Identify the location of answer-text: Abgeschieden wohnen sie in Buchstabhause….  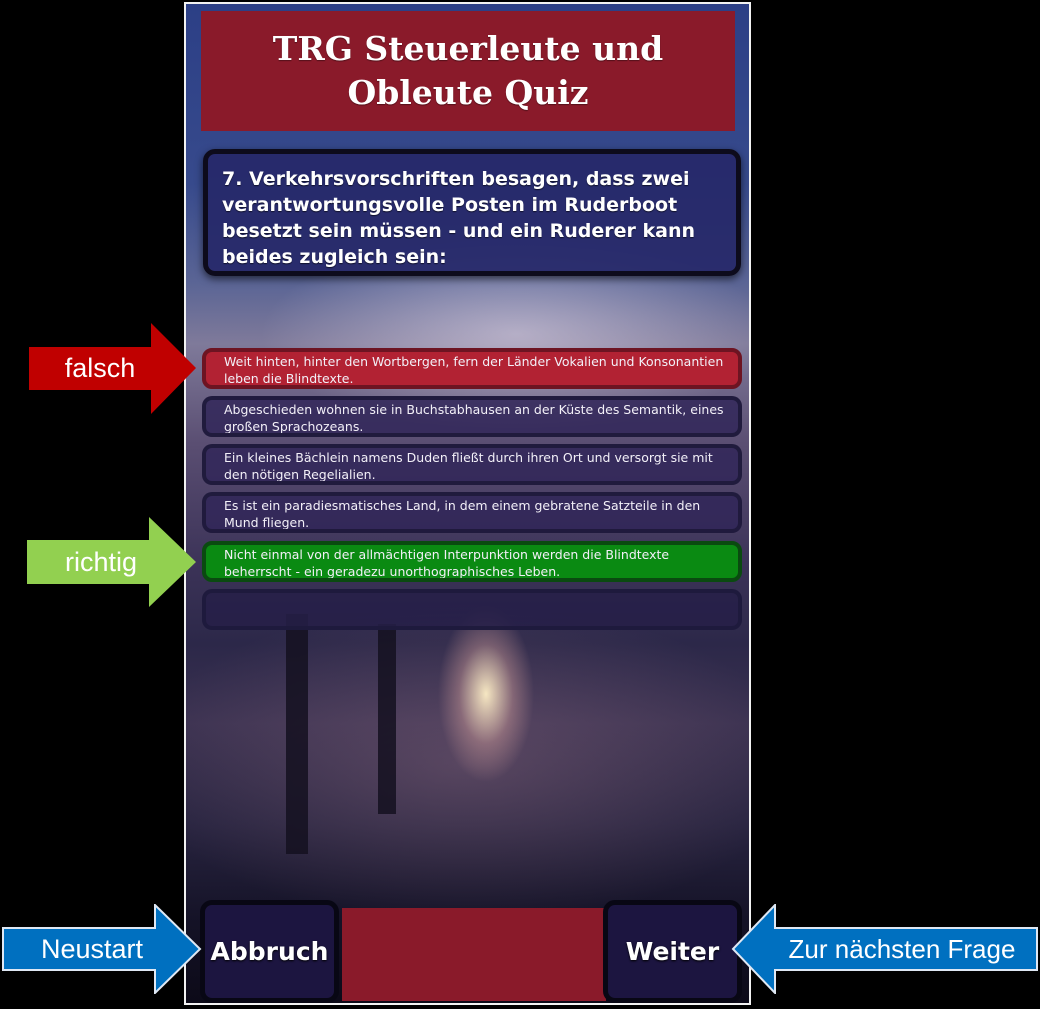
(474, 418).